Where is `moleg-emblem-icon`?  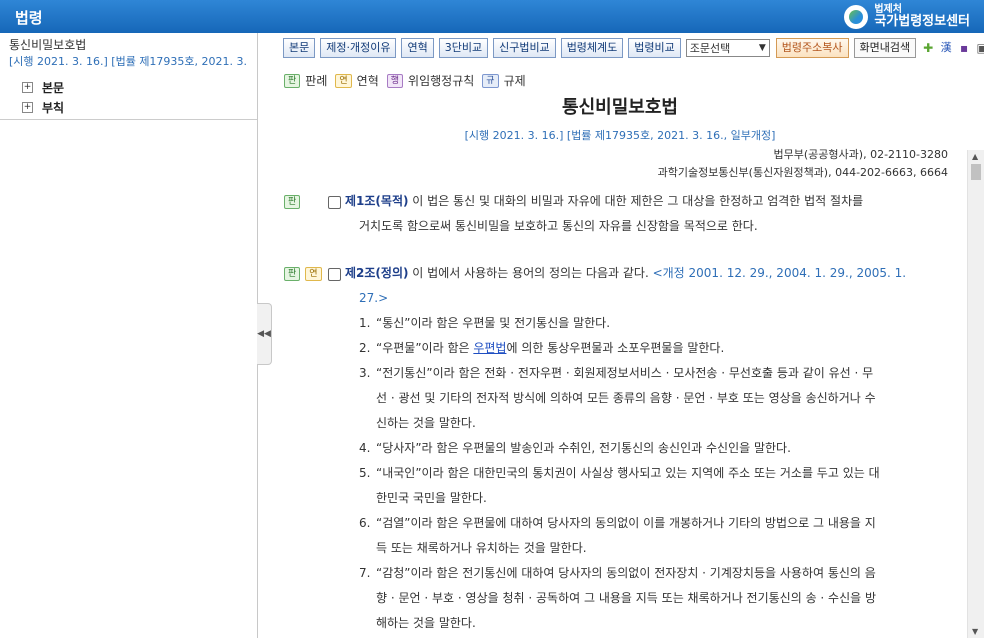 moleg-emblem-icon is located at coordinates (856, 17).